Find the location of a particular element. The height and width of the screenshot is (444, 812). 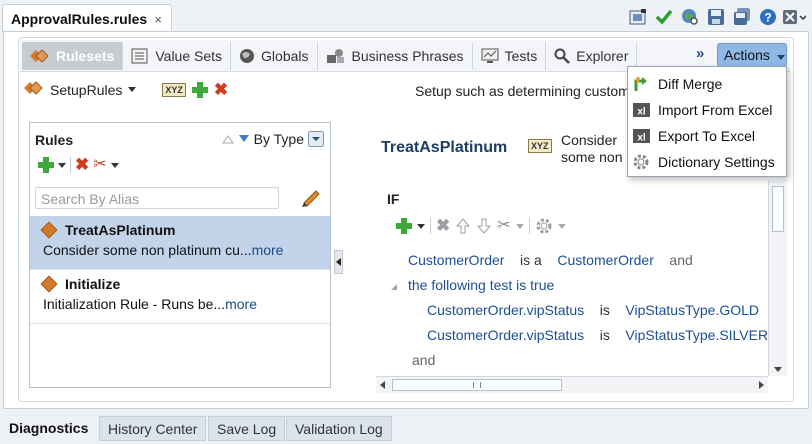

tab-value-sets: Value Sets is located at coordinates (177, 55).